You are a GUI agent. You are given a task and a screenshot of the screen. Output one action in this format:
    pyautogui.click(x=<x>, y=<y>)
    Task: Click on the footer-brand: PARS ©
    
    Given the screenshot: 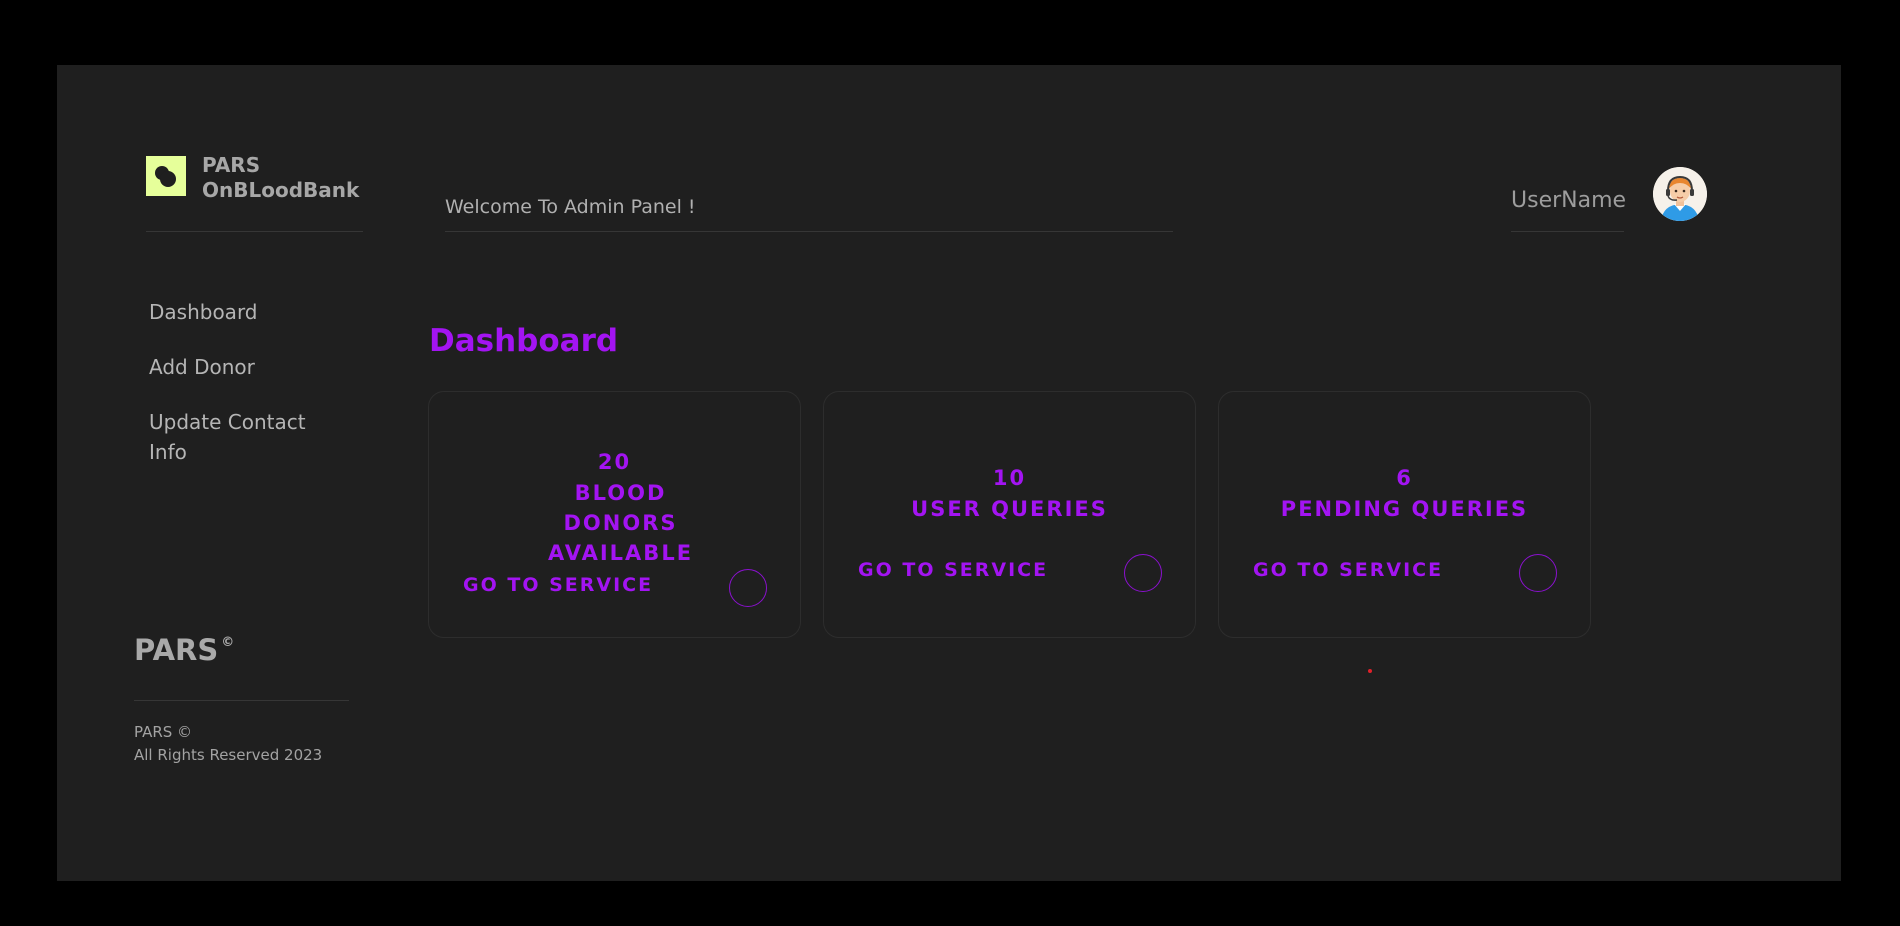 What is the action you would take?
    pyautogui.click(x=184, y=650)
    